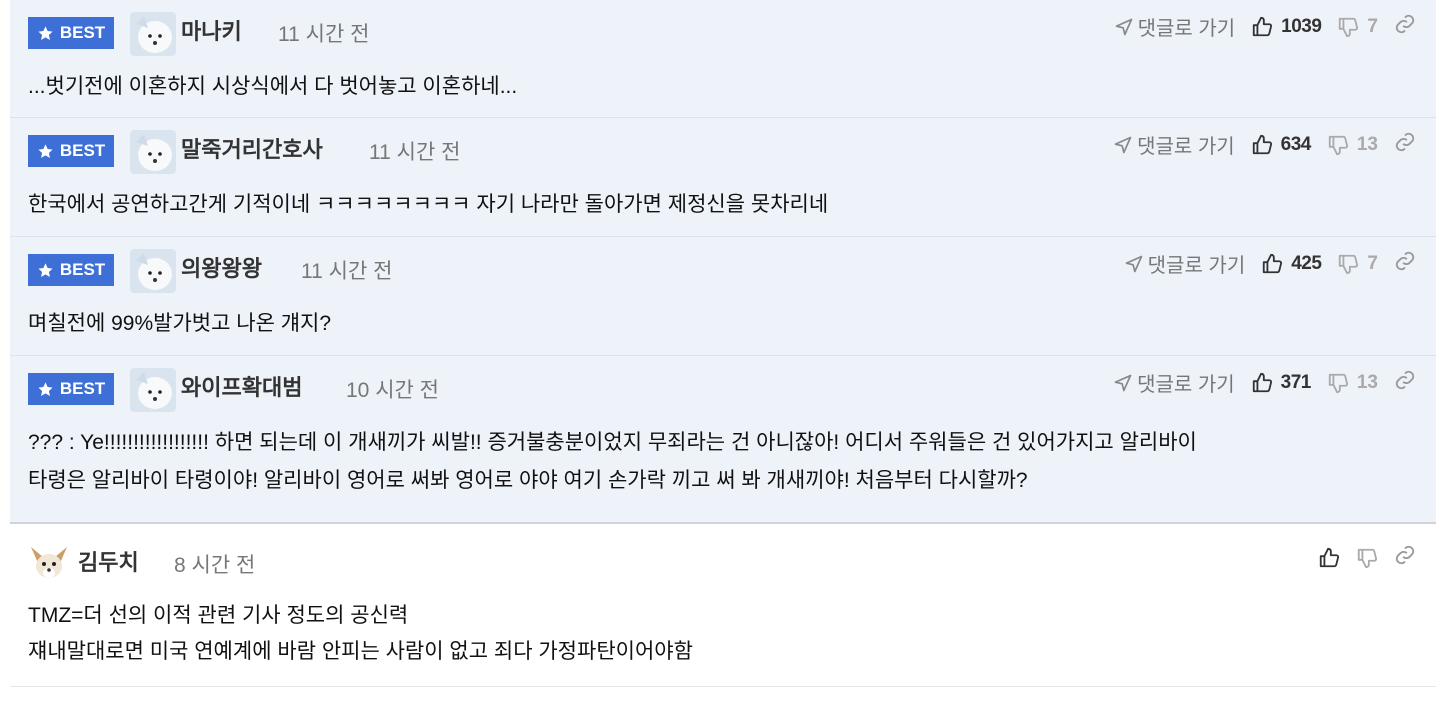 This screenshot has height=723, width=1440. What do you see at coordinates (180, 323) in the screenshot?
I see `comment-text: 며칠전에 99%발가벗고 나온 걔지?` at bounding box center [180, 323].